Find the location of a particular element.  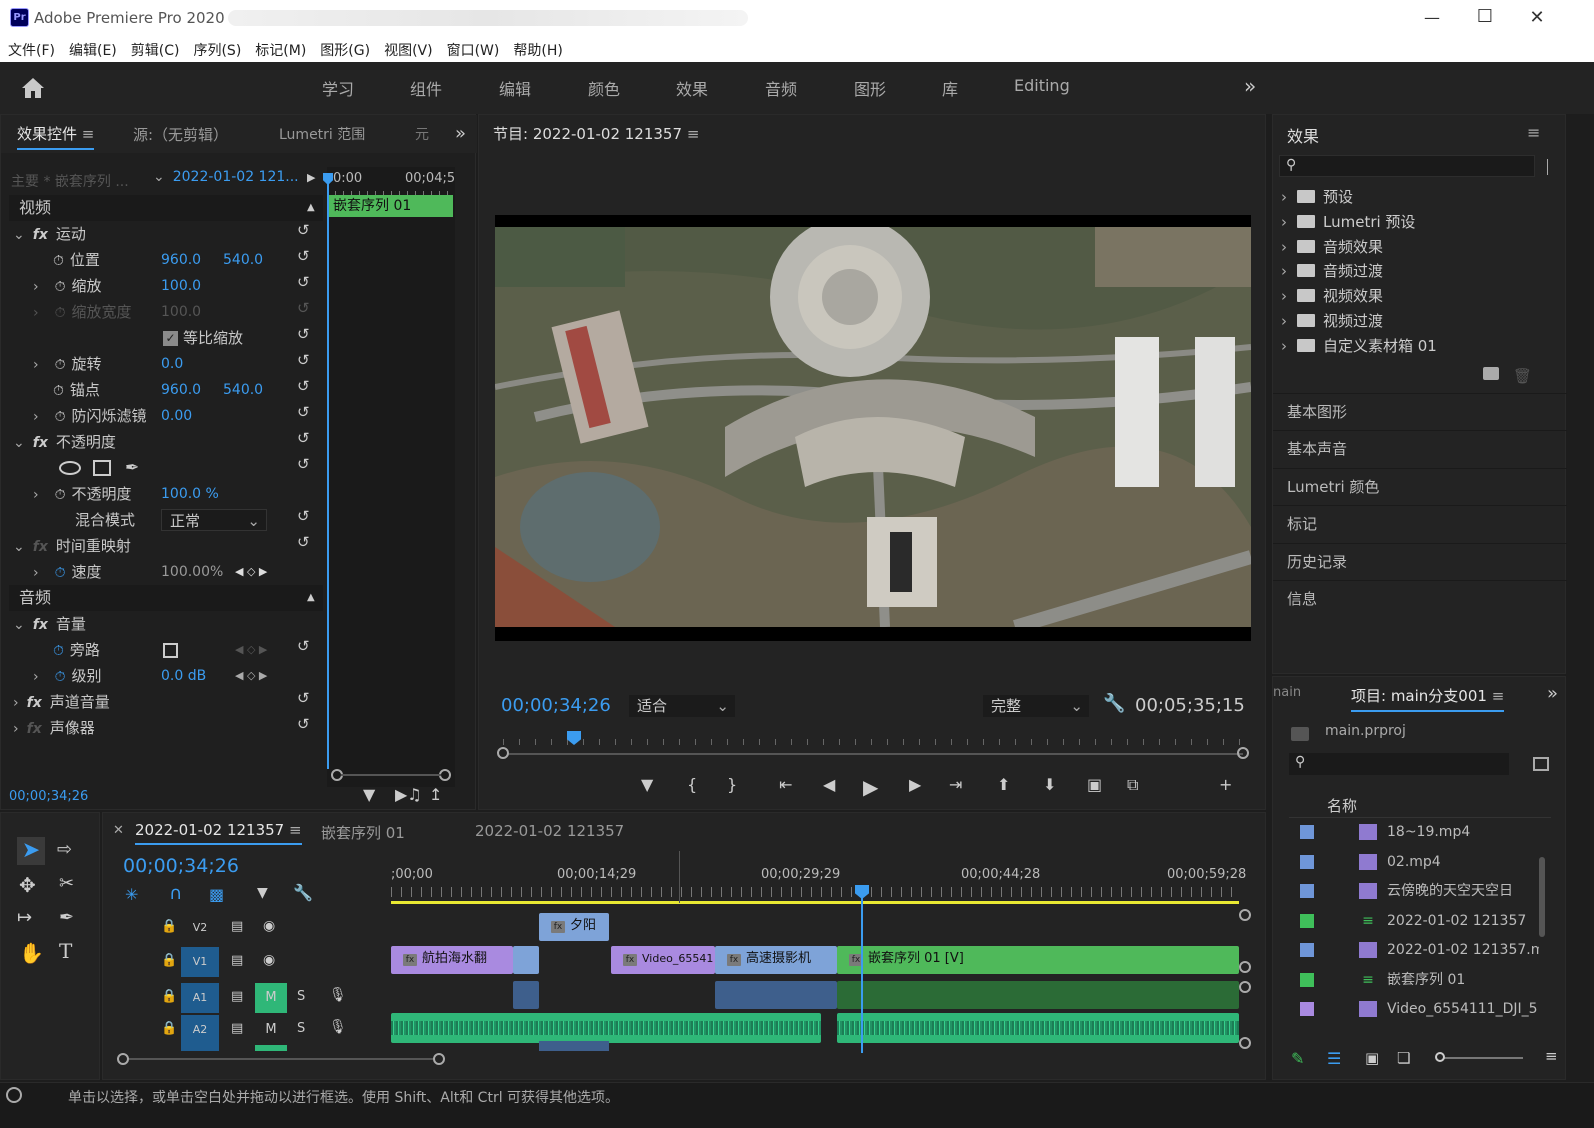

anchor-x-value: 960.0 is located at coordinates (181, 390).